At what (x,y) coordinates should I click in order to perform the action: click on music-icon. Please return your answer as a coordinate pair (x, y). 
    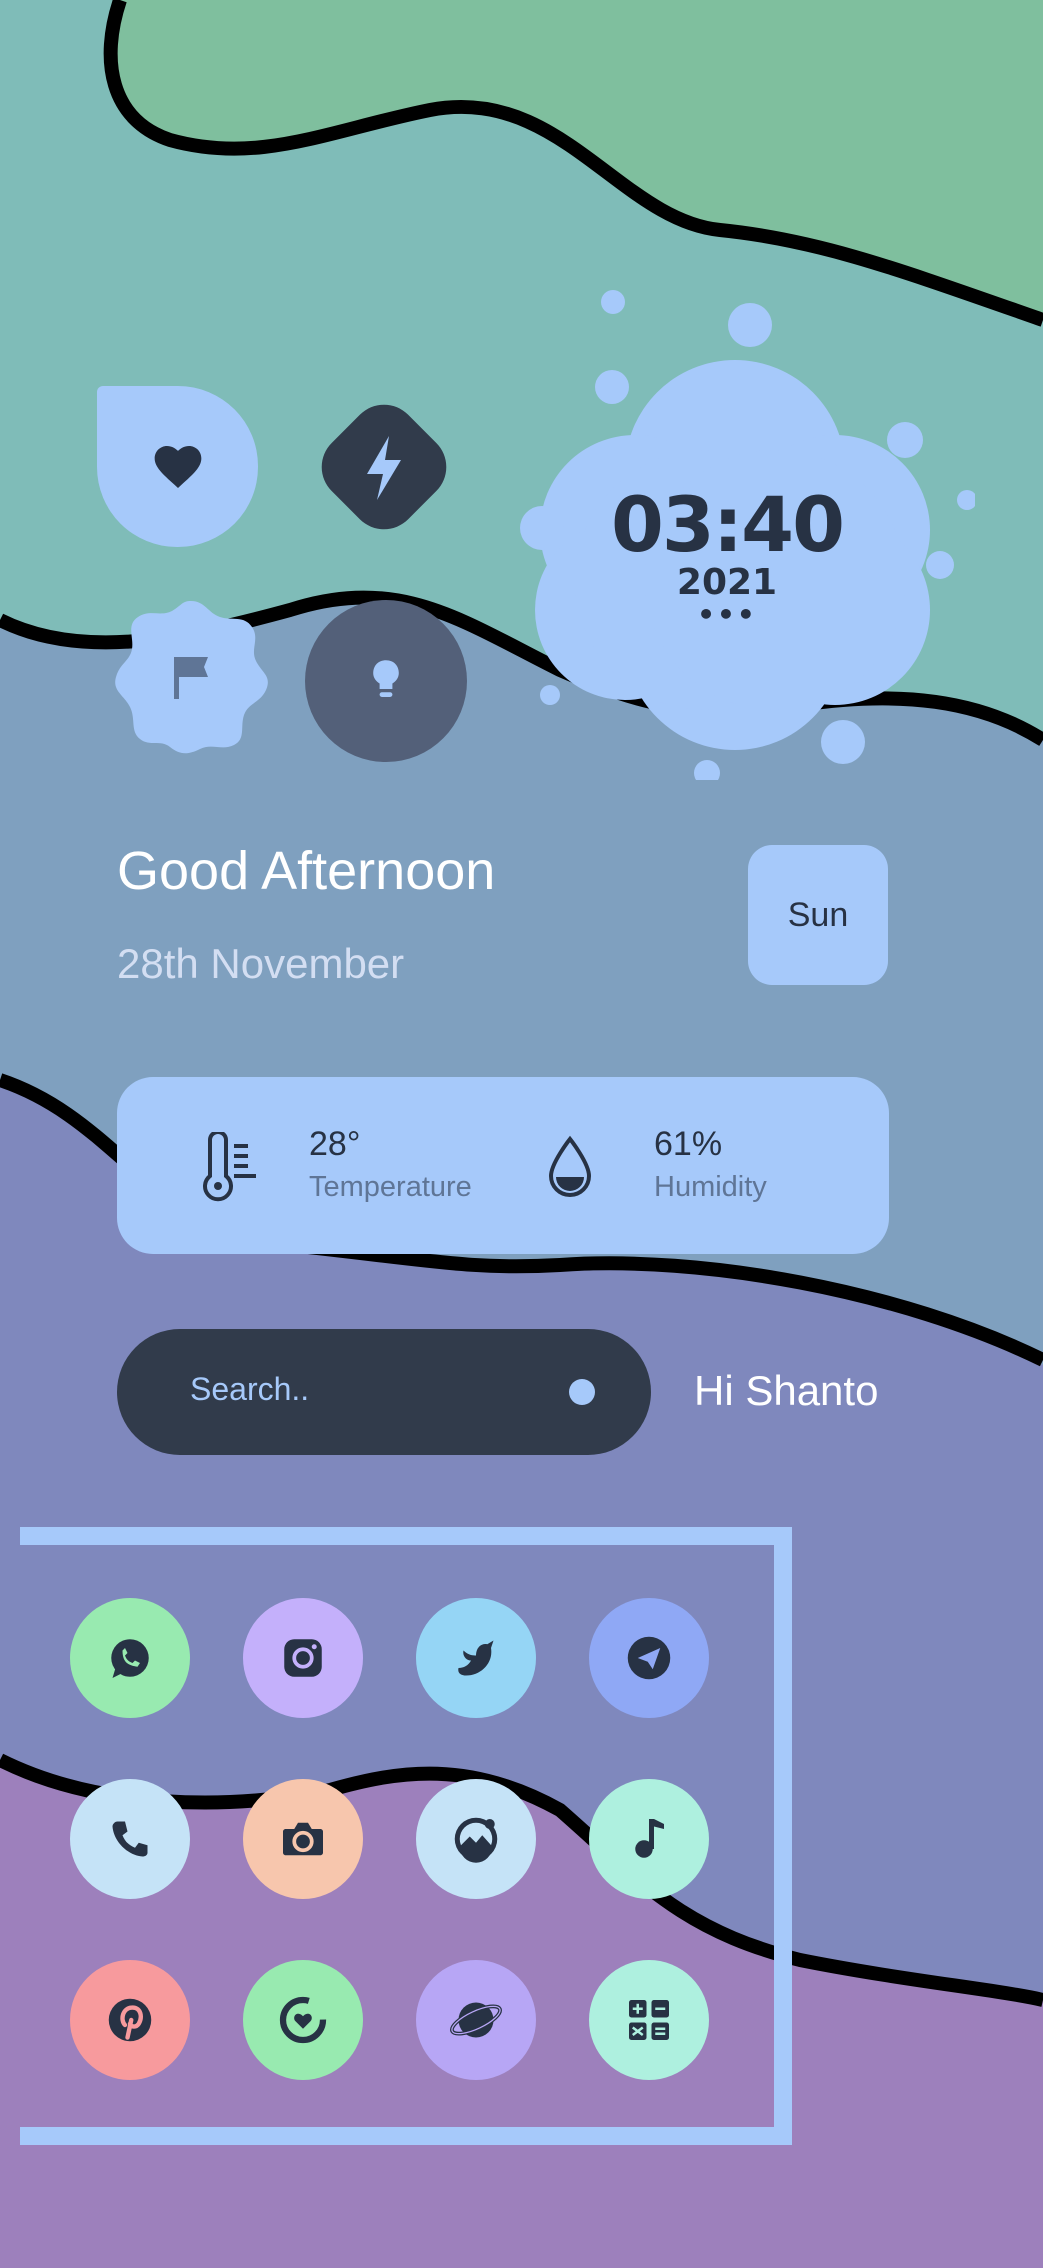
    Looking at the image, I should click on (649, 1838).